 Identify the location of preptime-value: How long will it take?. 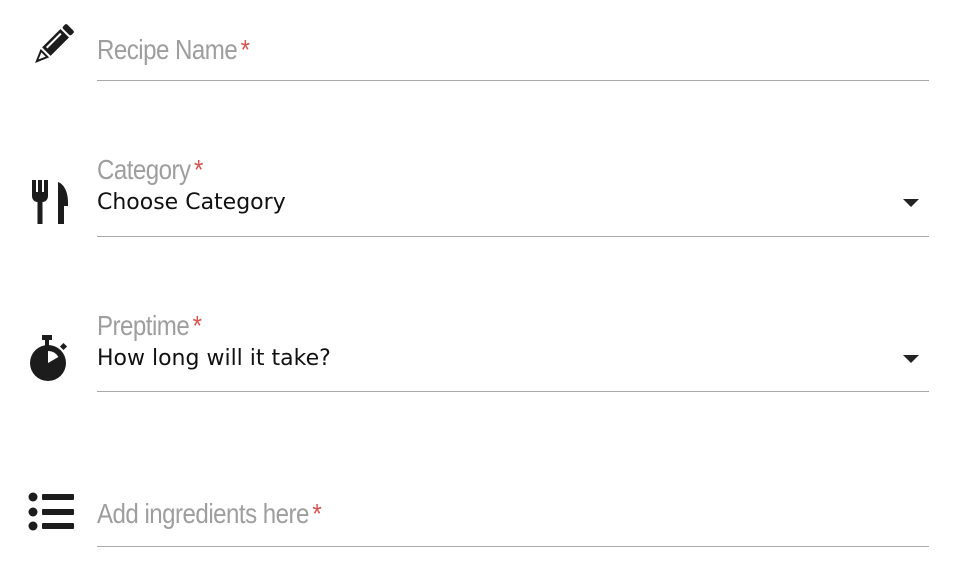
(214, 358).